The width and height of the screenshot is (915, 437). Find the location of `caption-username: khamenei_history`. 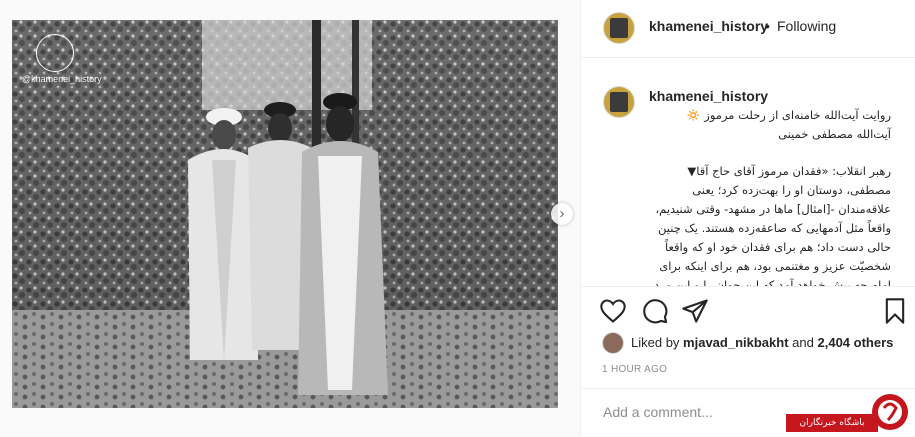

caption-username: khamenei_history is located at coordinates (708, 96).